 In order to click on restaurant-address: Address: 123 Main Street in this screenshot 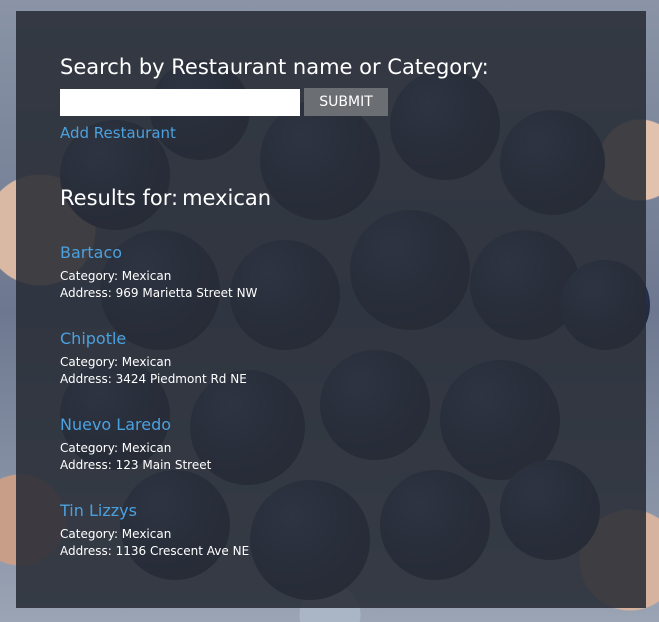, I will do `click(136, 465)`.